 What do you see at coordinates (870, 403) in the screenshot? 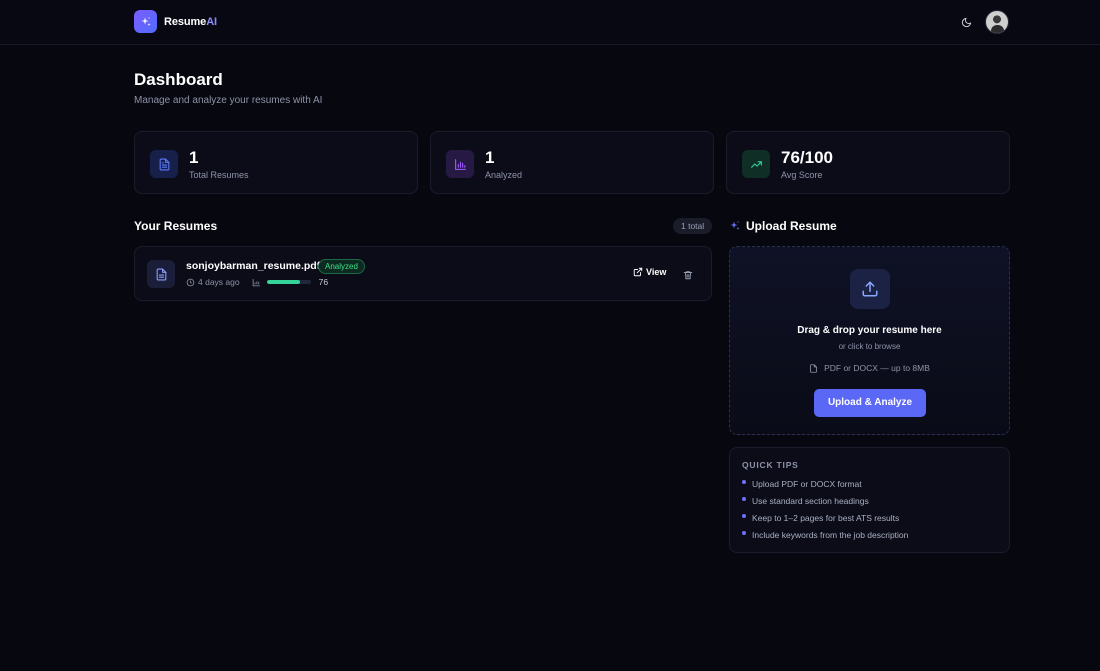
I see `upload-analyze-button: Upload & Analyze` at bounding box center [870, 403].